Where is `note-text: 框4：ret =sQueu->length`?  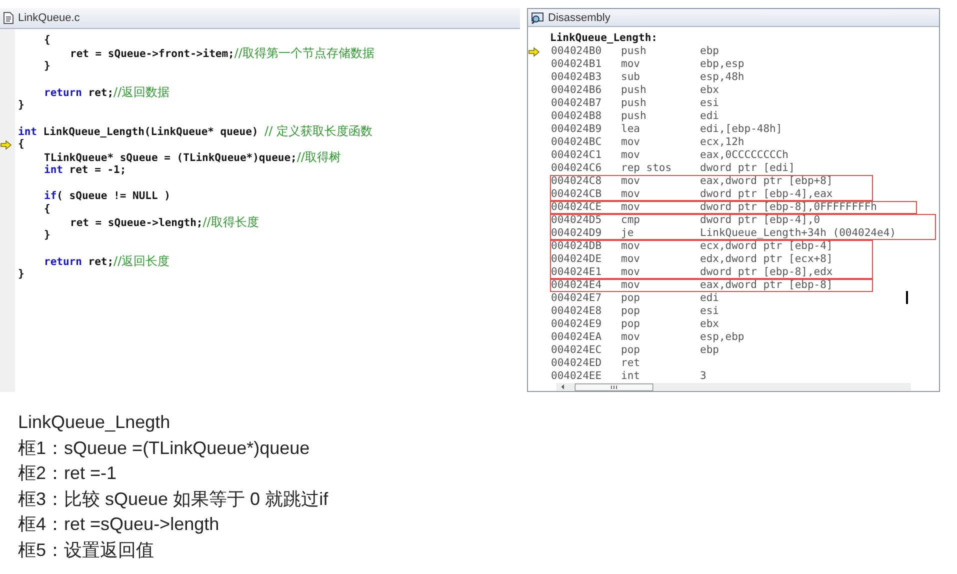 note-text: 框4：ret =sQueu->length is located at coordinates (119, 524).